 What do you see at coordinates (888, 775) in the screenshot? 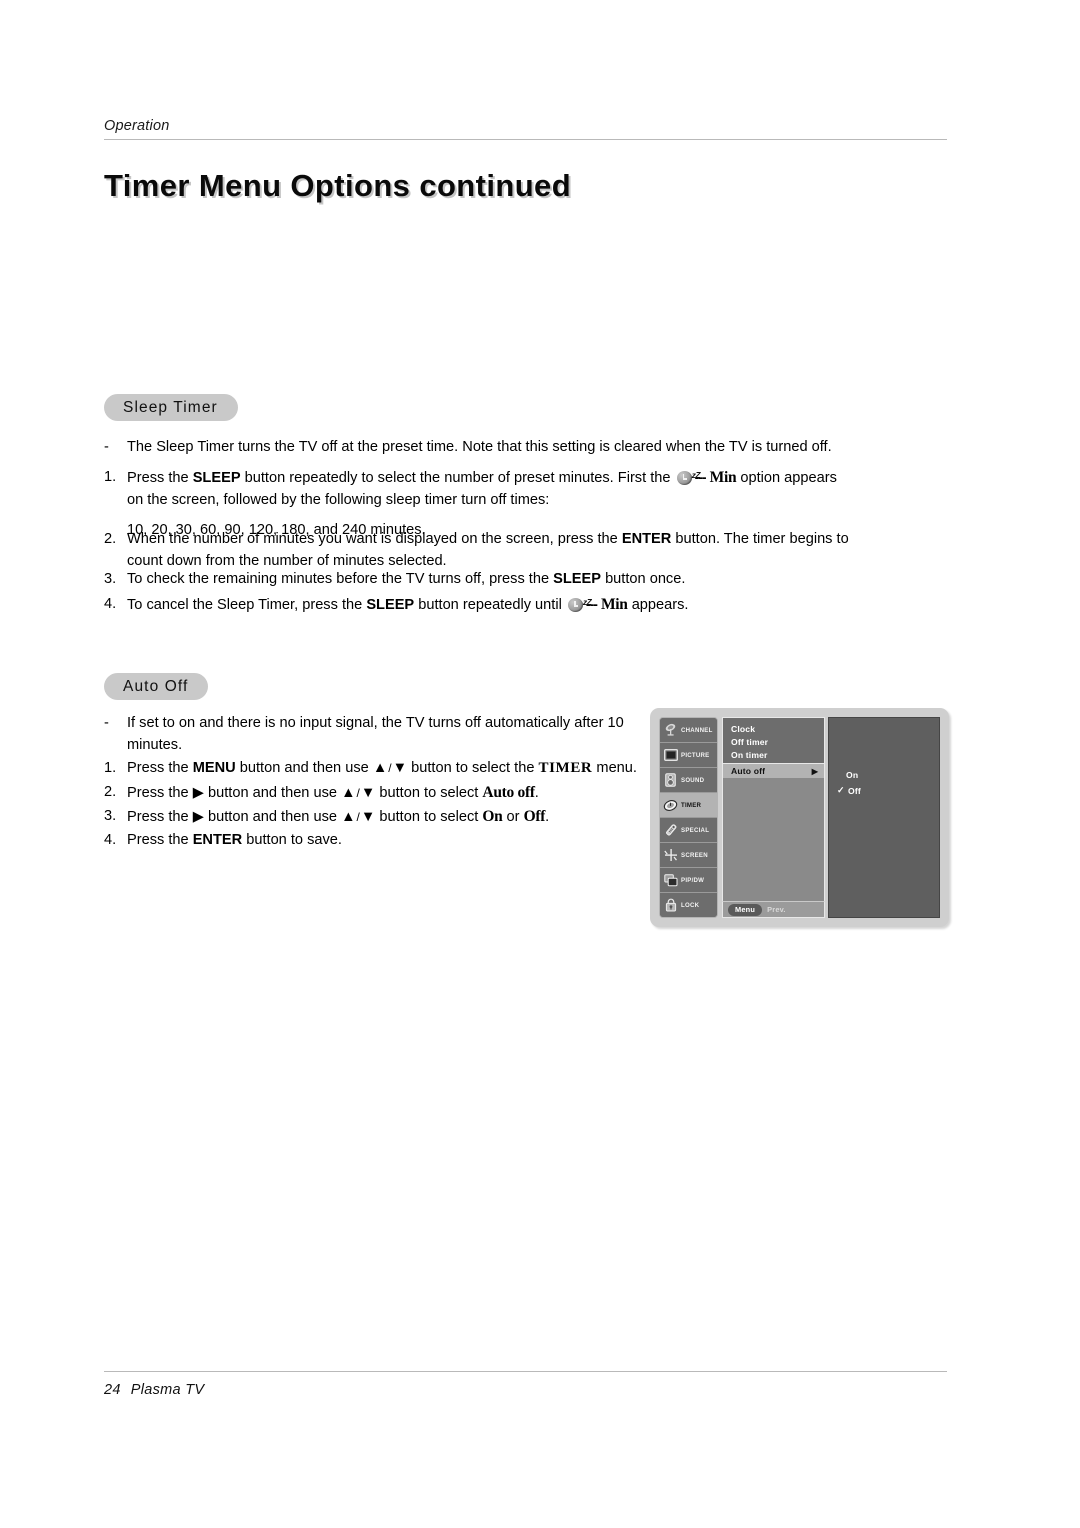
I see `osd-option-on: On` at bounding box center [888, 775].